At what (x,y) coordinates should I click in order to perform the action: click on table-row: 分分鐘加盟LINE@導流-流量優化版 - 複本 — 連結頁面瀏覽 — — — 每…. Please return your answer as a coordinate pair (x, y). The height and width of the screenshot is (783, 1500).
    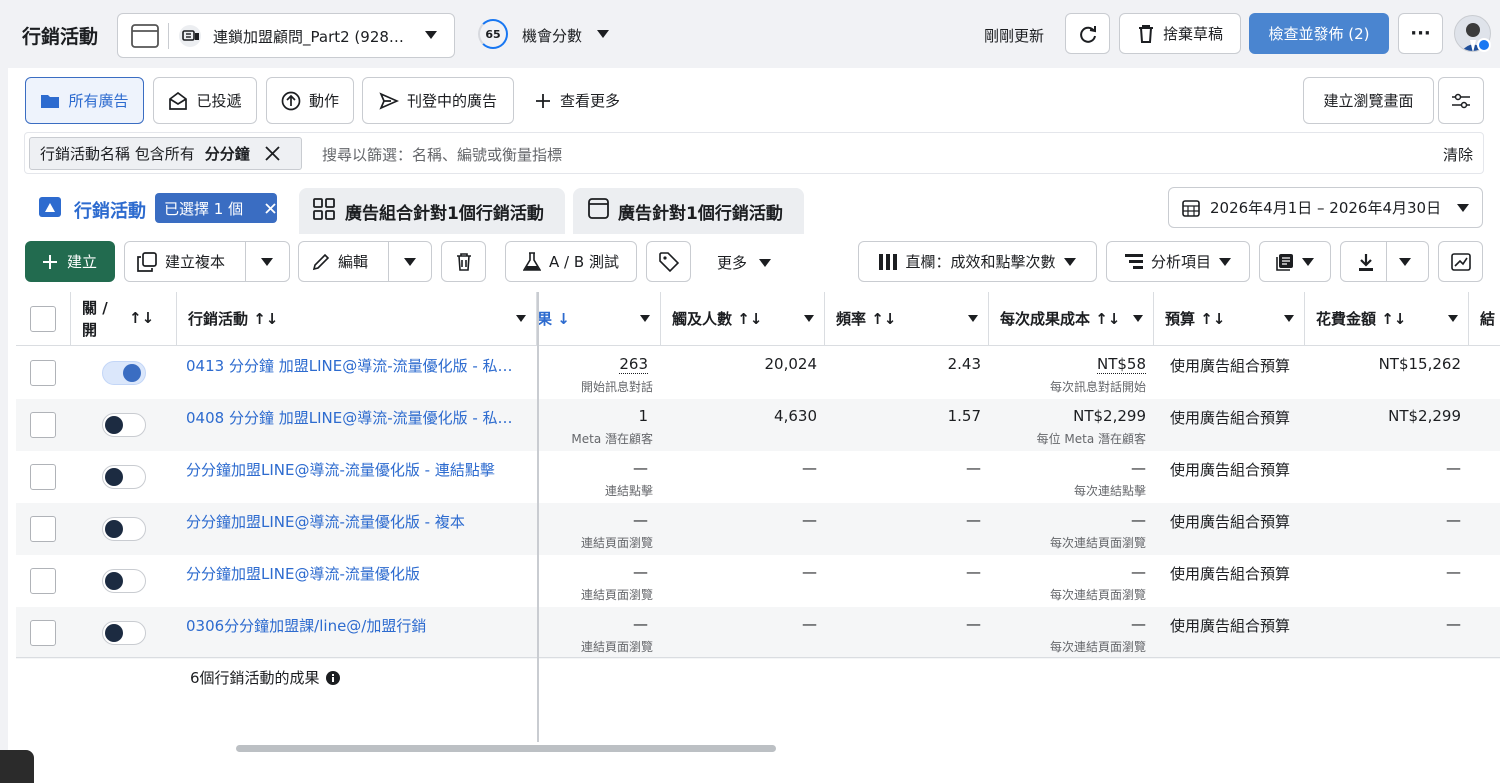
    Looking at the image, I should click on (758, 529).